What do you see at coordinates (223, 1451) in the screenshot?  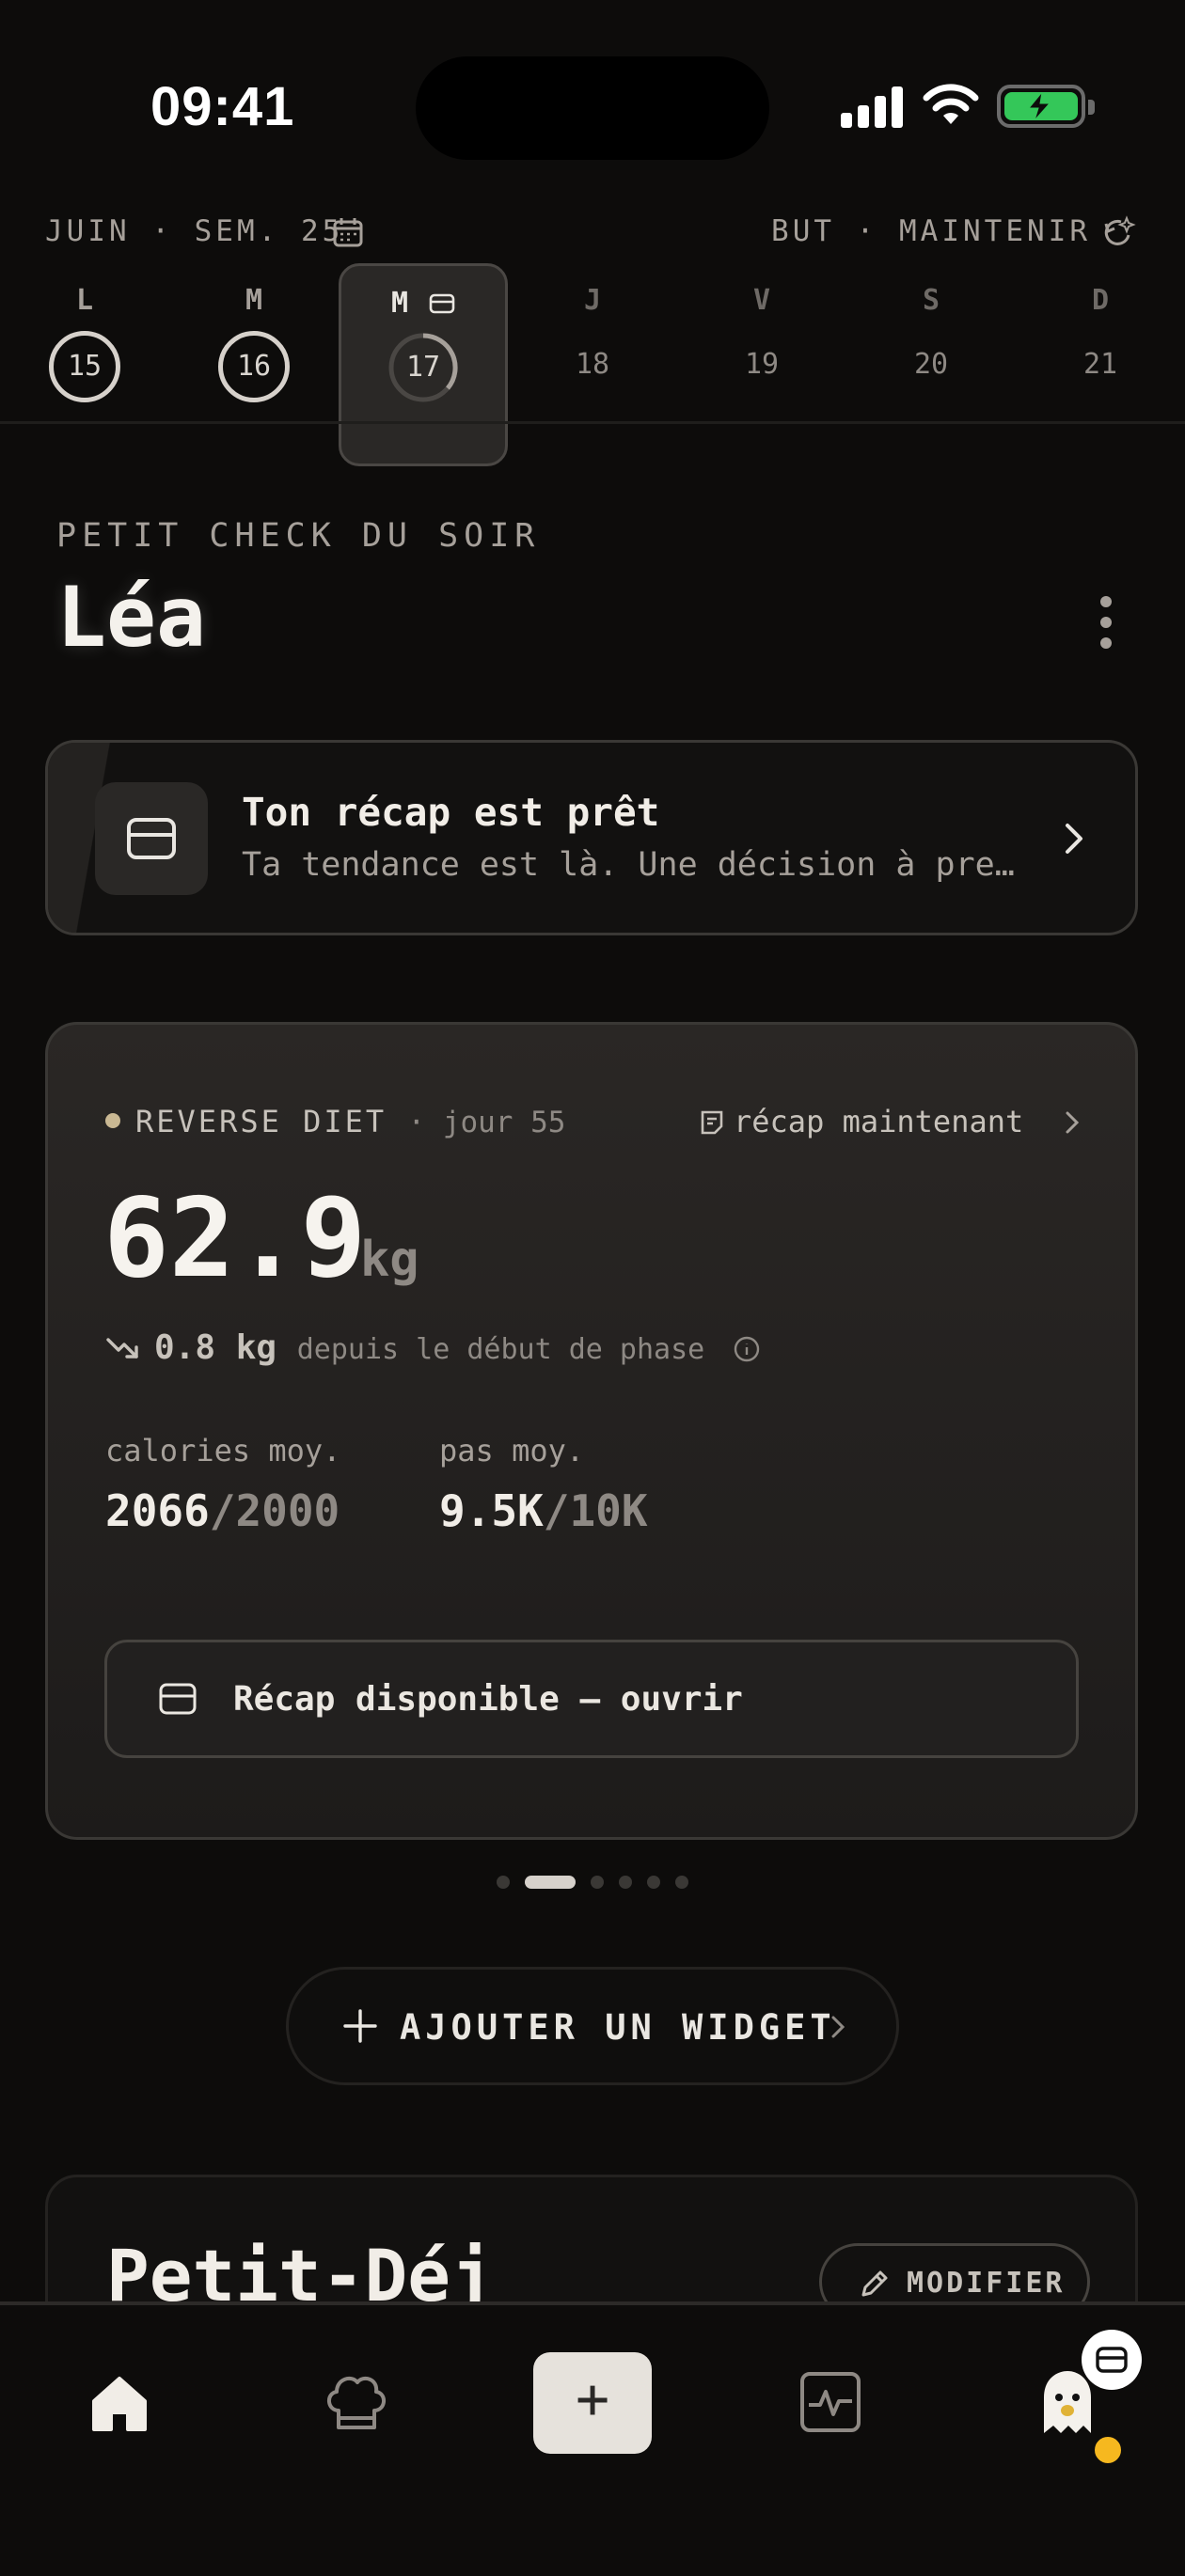 I see `calories-label: calories moy.` at bounding box center [223, 1451].